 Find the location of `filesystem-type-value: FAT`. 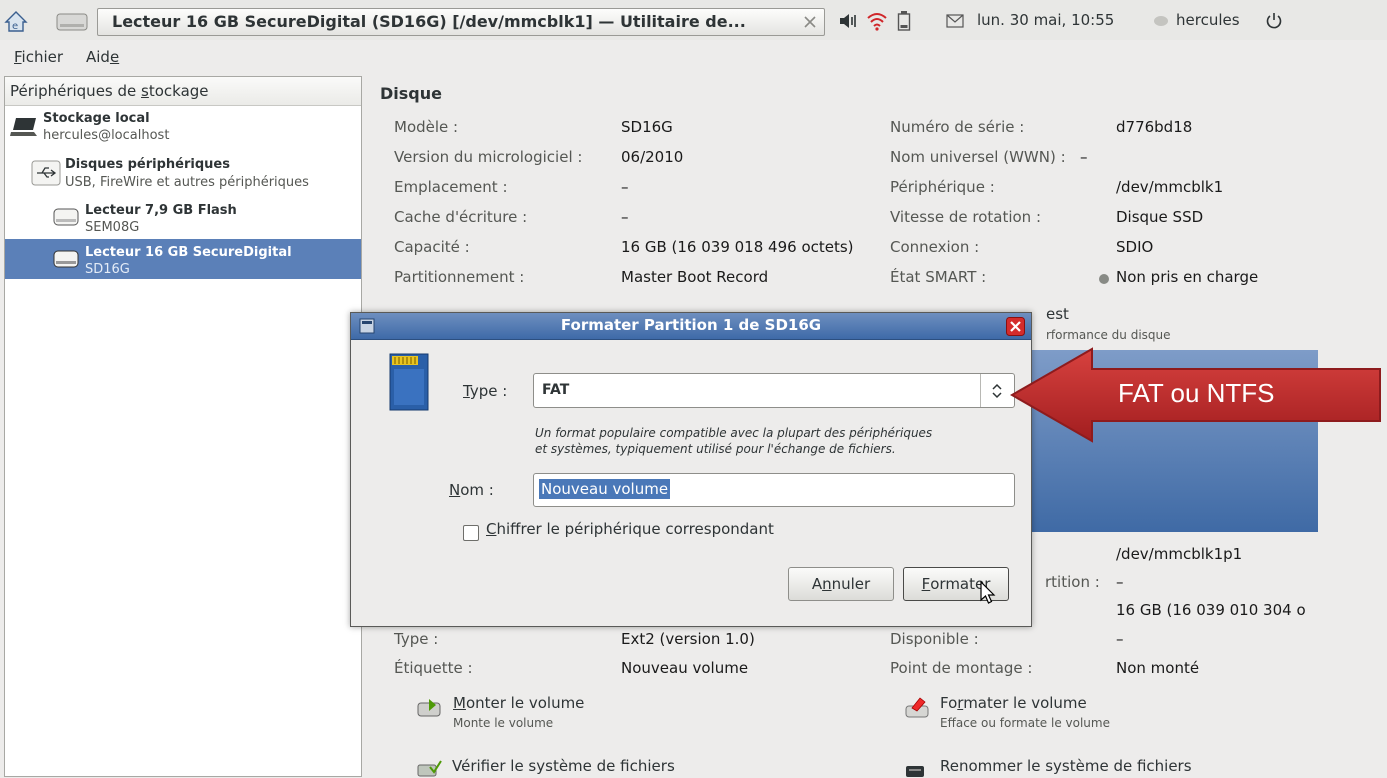

filesystem-type-value: FAT is located at coordinates (556, 390).